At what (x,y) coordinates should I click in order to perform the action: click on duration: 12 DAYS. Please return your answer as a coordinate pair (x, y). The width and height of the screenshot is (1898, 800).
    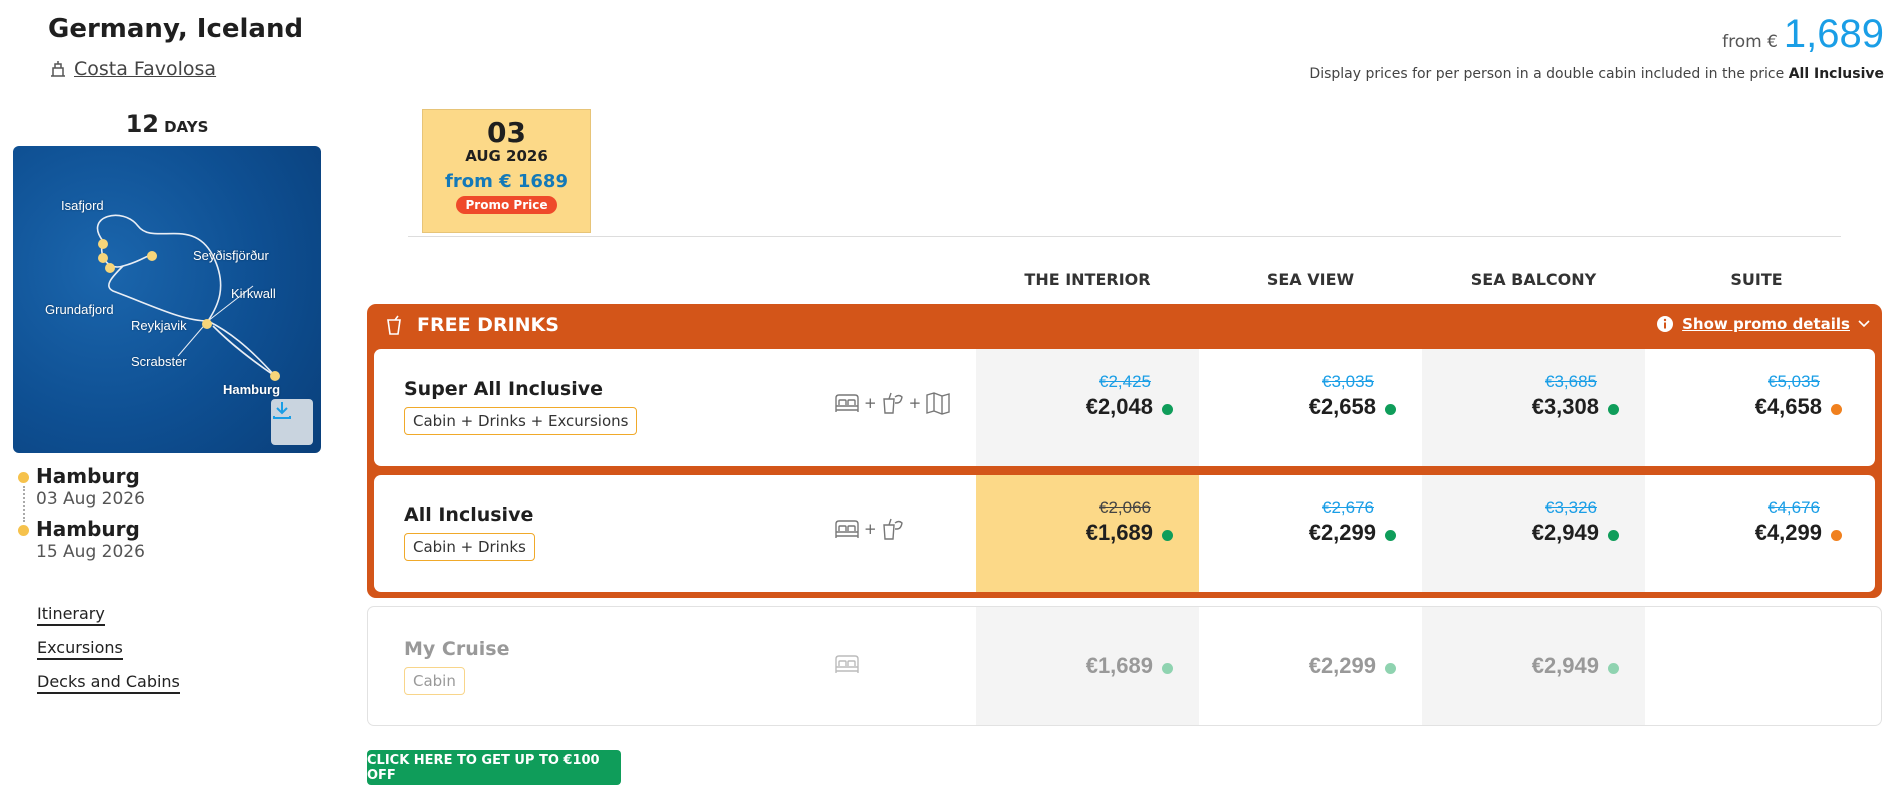
    Looking at the image, I should click on (167, 124).